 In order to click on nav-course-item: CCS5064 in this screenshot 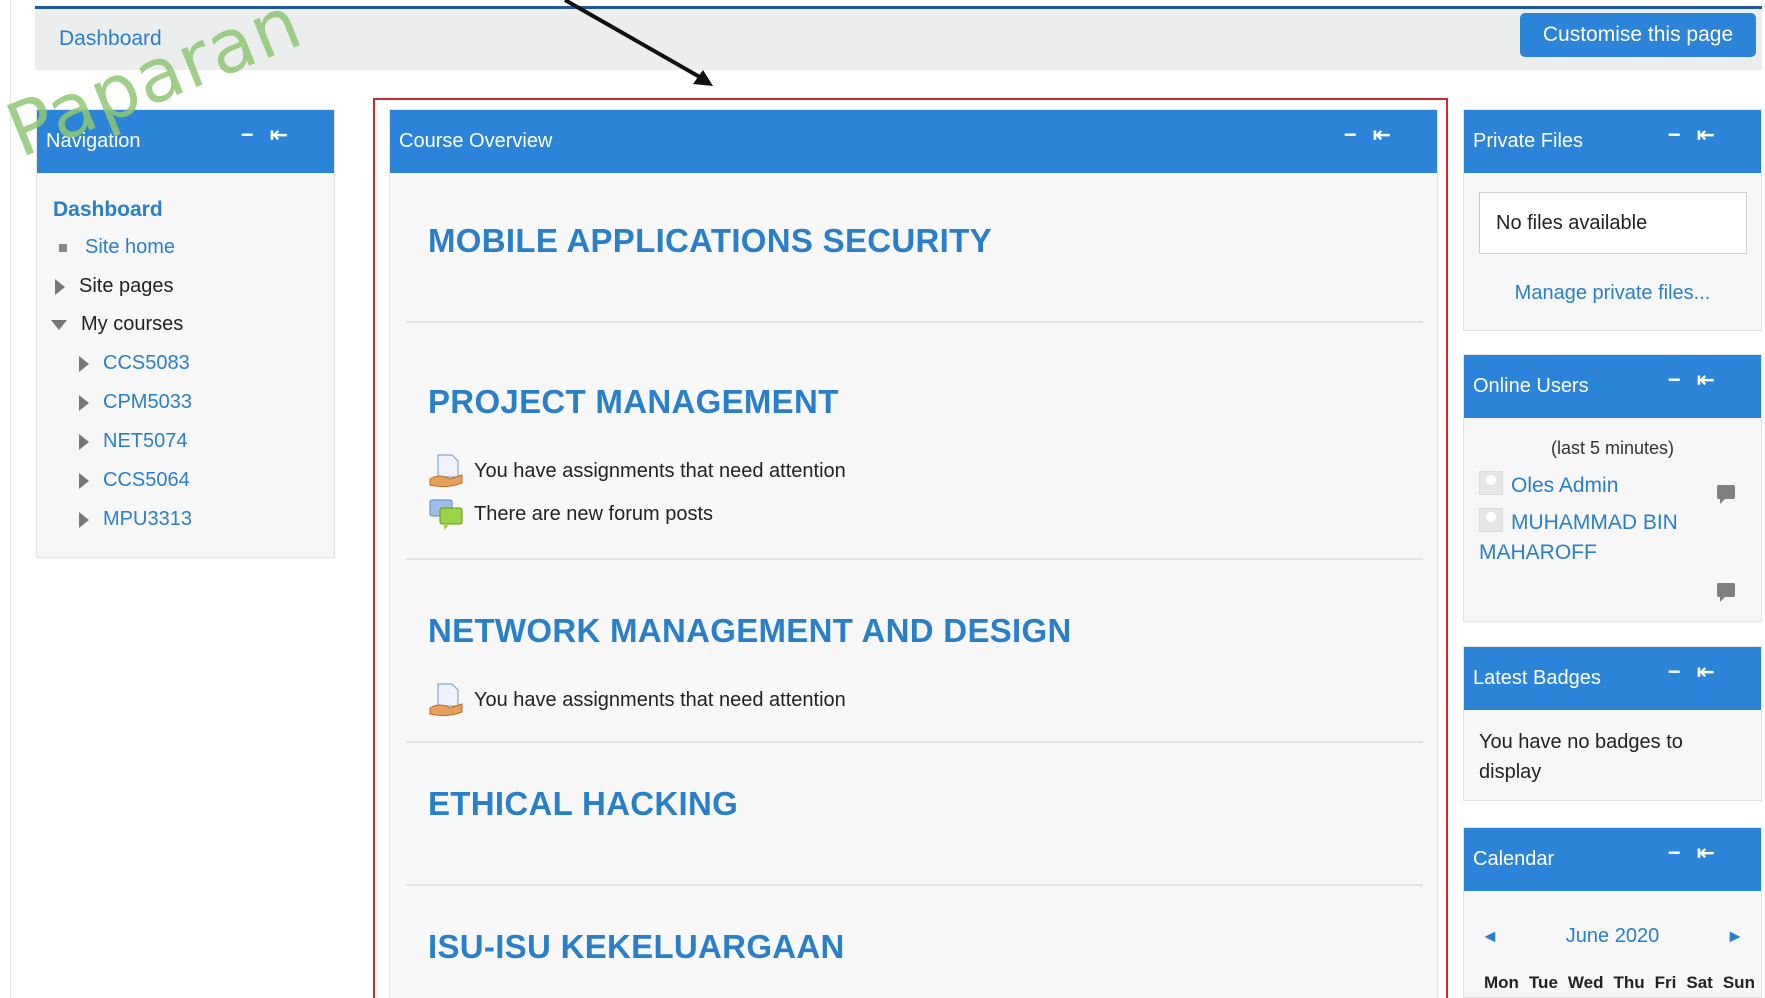, I will do `click(134, 480)`.